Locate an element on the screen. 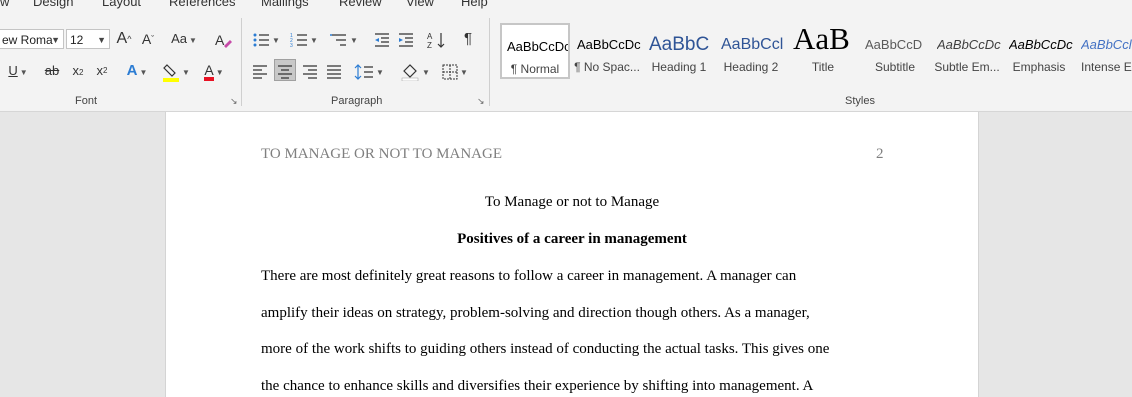 This screenshot has height=397, width=1132. shrink-font-button: Aˇ is located at coordinates (148, 39).